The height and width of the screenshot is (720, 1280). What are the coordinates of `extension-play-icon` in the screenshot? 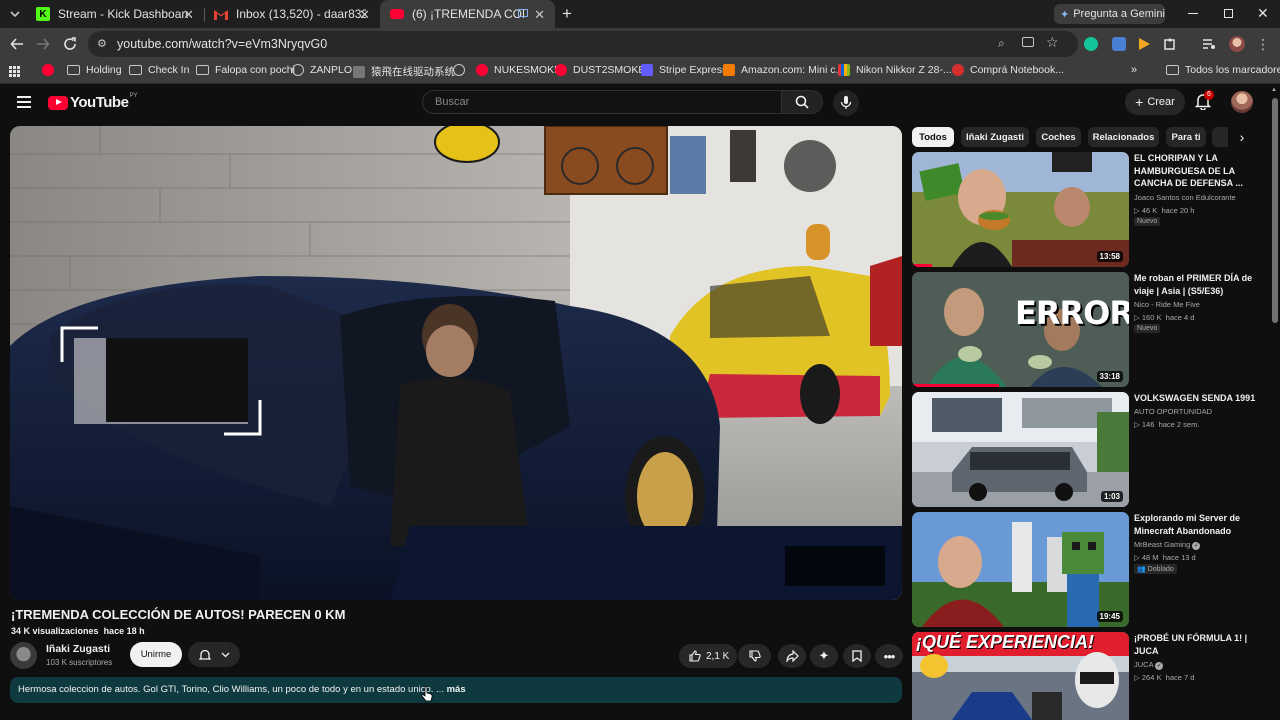 It's located at (1144, 44).